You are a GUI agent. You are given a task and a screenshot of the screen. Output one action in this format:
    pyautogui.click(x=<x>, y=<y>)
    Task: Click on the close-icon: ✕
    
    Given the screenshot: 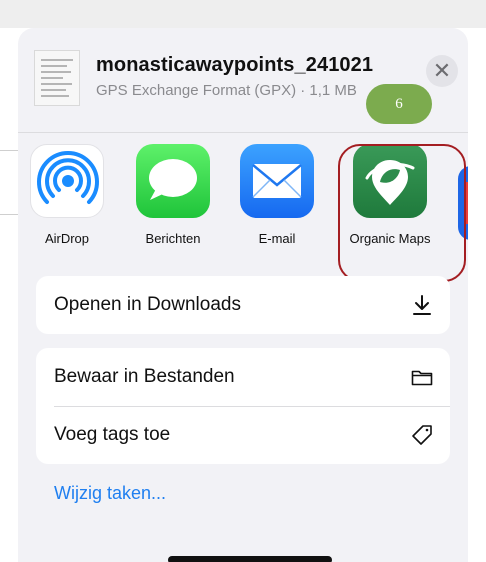 What is the action you would take?
    pyautogui.click(x=442, y=70)
    